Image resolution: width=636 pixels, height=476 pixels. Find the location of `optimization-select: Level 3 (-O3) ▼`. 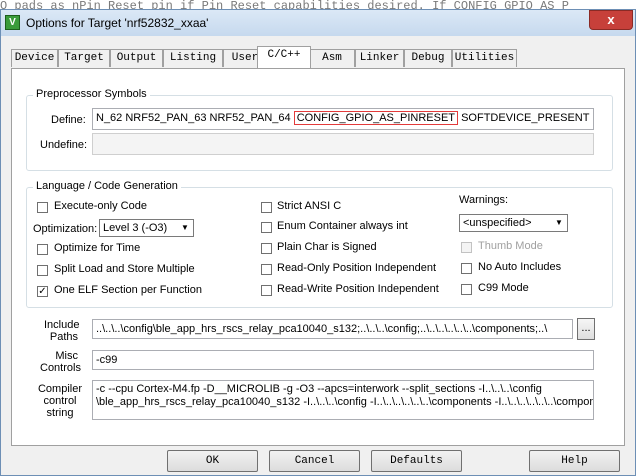

optimization-select: Level 3 (-O3) ▼ is located at coordinates (146, 228).